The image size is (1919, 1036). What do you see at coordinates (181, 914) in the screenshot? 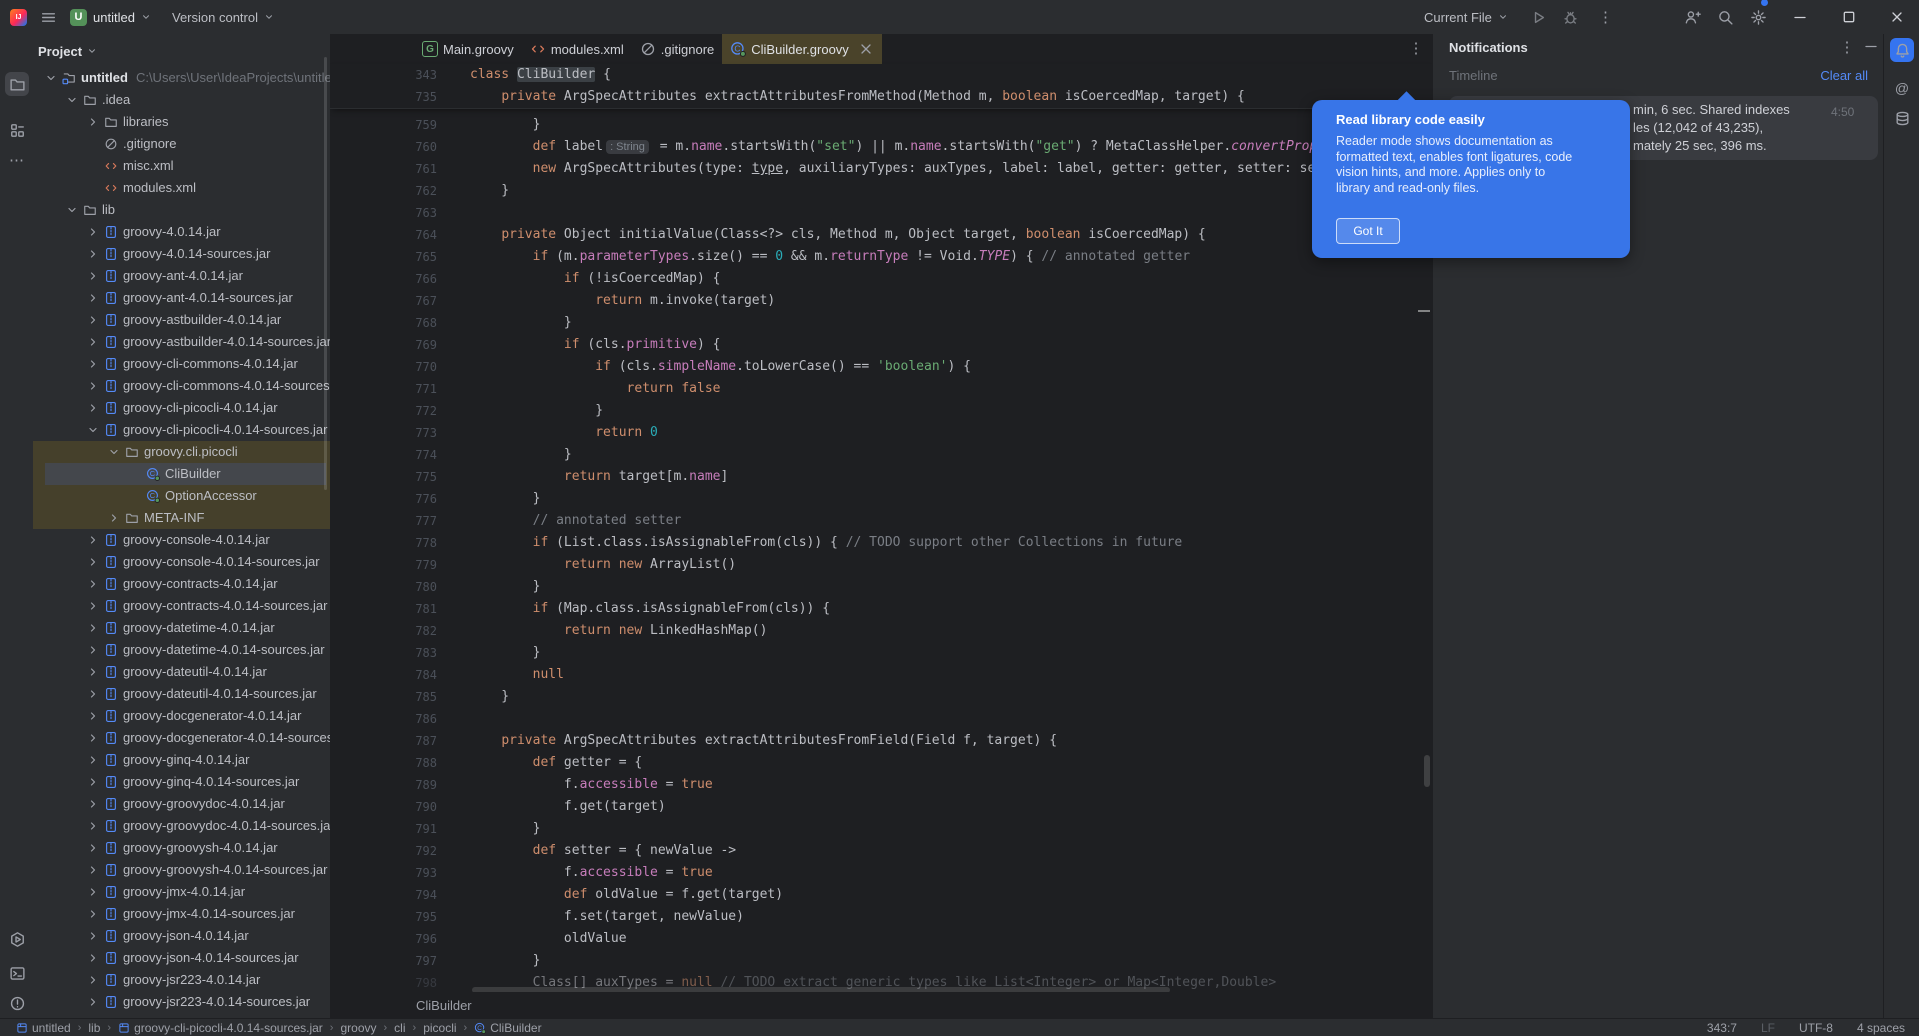
I see `tree-row: groovy-jmx-4.0.14-sources.jar` at bounding box center [181, 914].